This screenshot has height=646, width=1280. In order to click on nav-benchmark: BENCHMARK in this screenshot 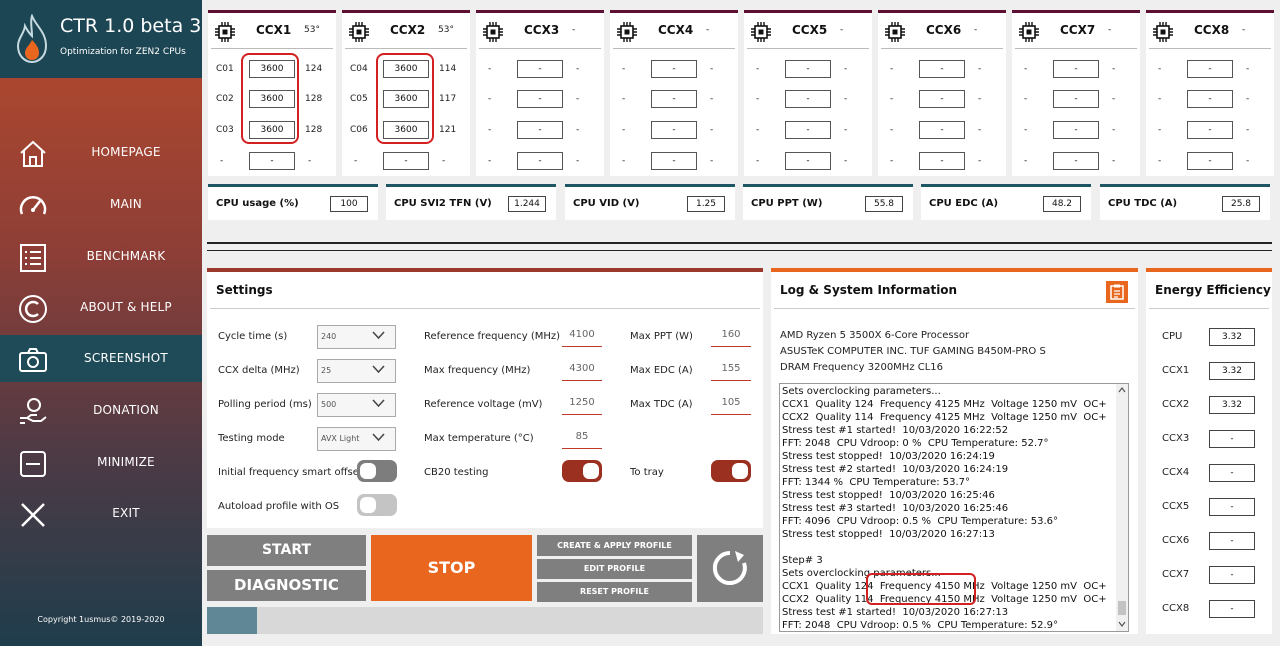, I will do `click(101, 256)`.